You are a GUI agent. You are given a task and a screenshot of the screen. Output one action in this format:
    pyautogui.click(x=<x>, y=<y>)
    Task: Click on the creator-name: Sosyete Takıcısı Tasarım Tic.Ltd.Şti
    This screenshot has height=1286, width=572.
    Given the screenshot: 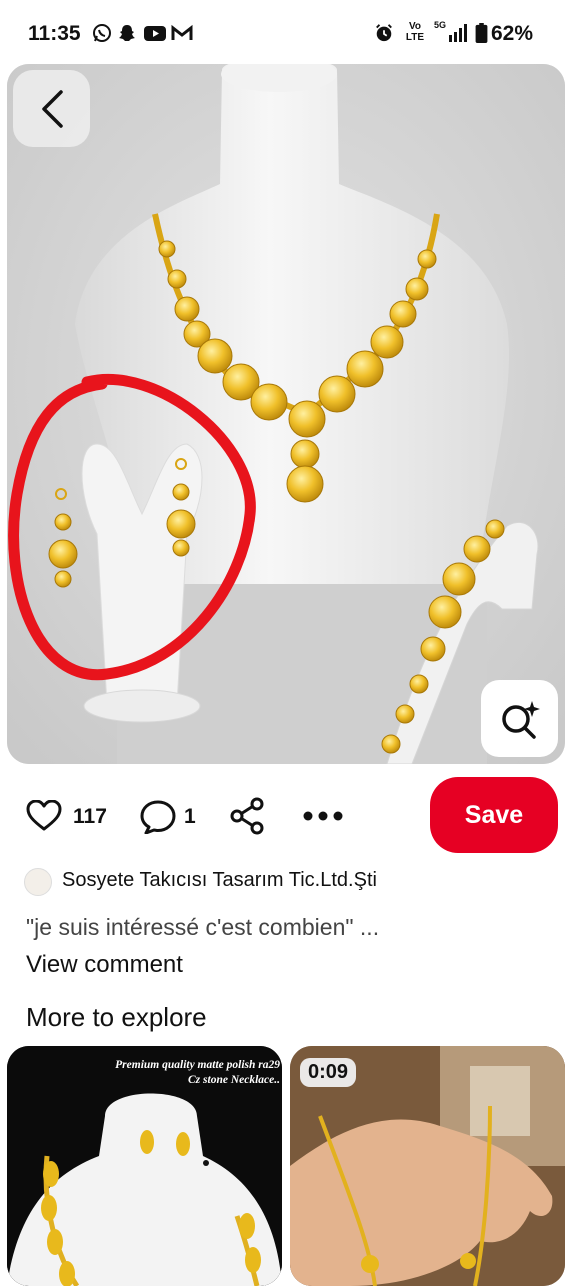 What is the action you would take?
    pyautogui.click(x=219, y=880)
    